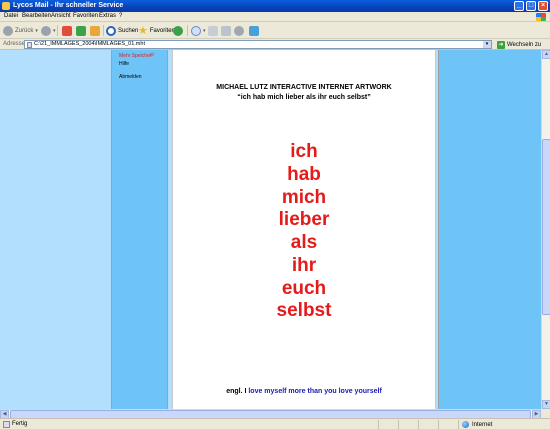 This screenshot has width=550, height=429. Describe the element at coordinates (304, 310) in the screenshot. I see `poem-line: selbst` at that location.